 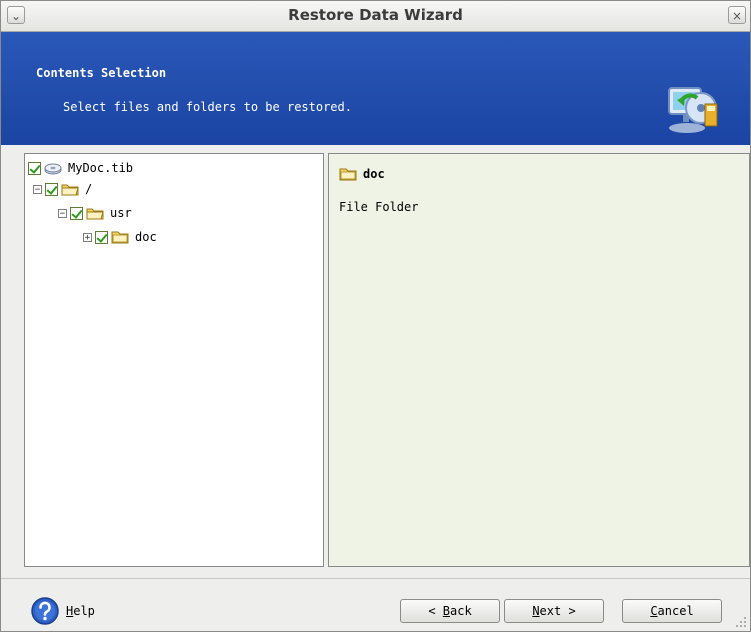 I want to click on next-button: Next >, so click(x=554, y=611).